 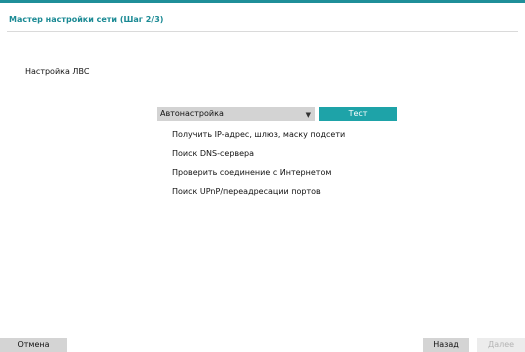 What do you see at coordinates (57, 71) in the screenshot?
I see `section-title: Настройка ЛВС` at bounding box center [57, 71].